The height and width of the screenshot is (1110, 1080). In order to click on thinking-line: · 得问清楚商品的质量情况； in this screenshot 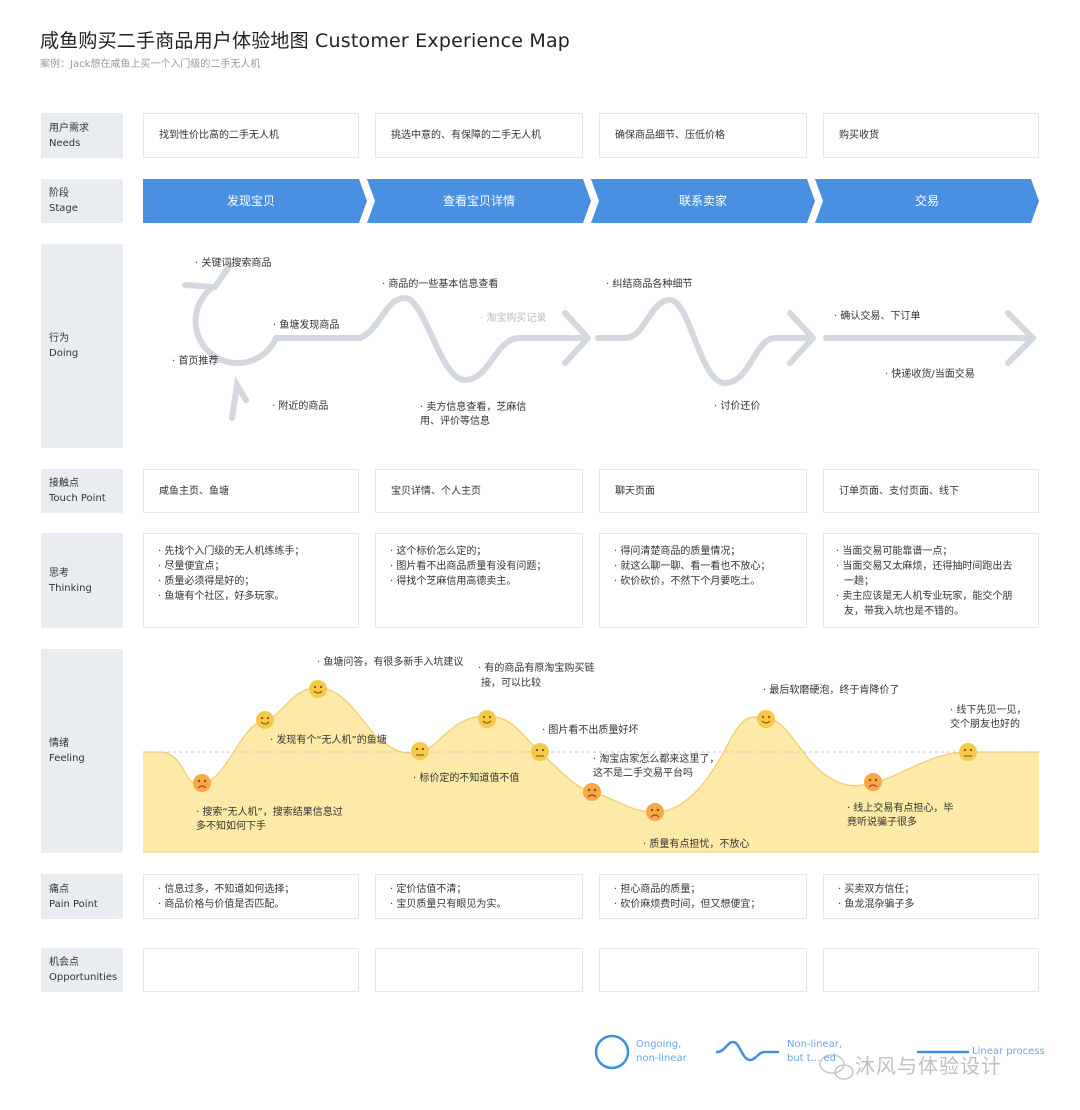, I will do `click(677, 551)`.